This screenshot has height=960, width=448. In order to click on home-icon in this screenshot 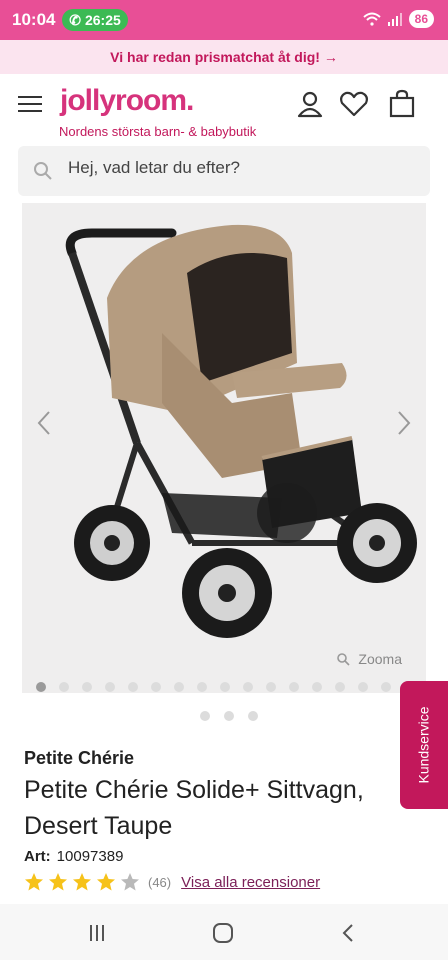, I will do `click(223, 933)`.